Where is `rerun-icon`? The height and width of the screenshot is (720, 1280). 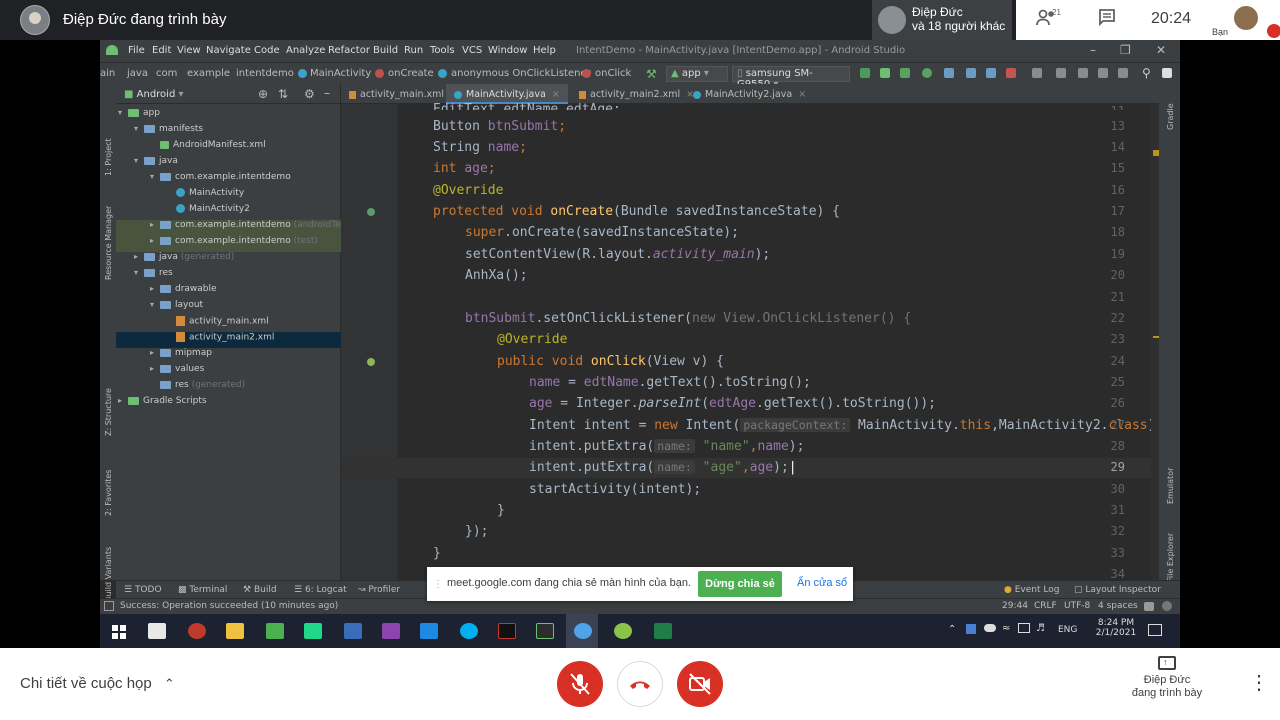 rerun-icon is located at coordinates (885, 73).